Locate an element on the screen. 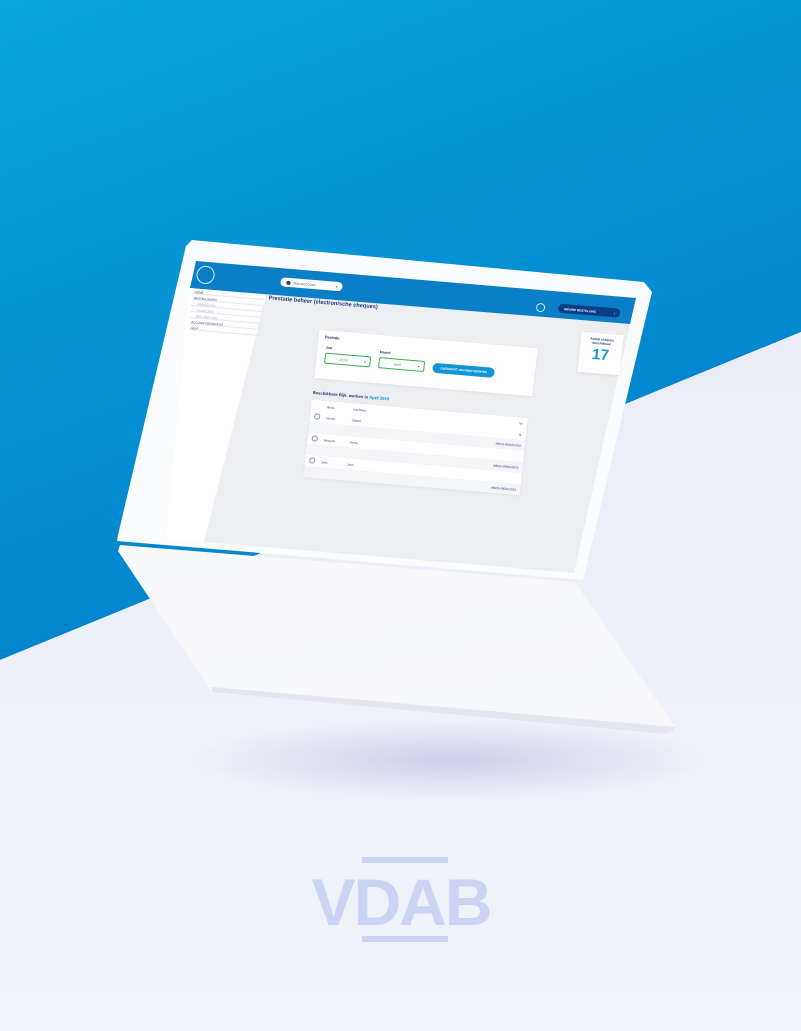 This screenshot has height=1031, width=801. logo-text: VDAB is located at coordinates (400, 902).